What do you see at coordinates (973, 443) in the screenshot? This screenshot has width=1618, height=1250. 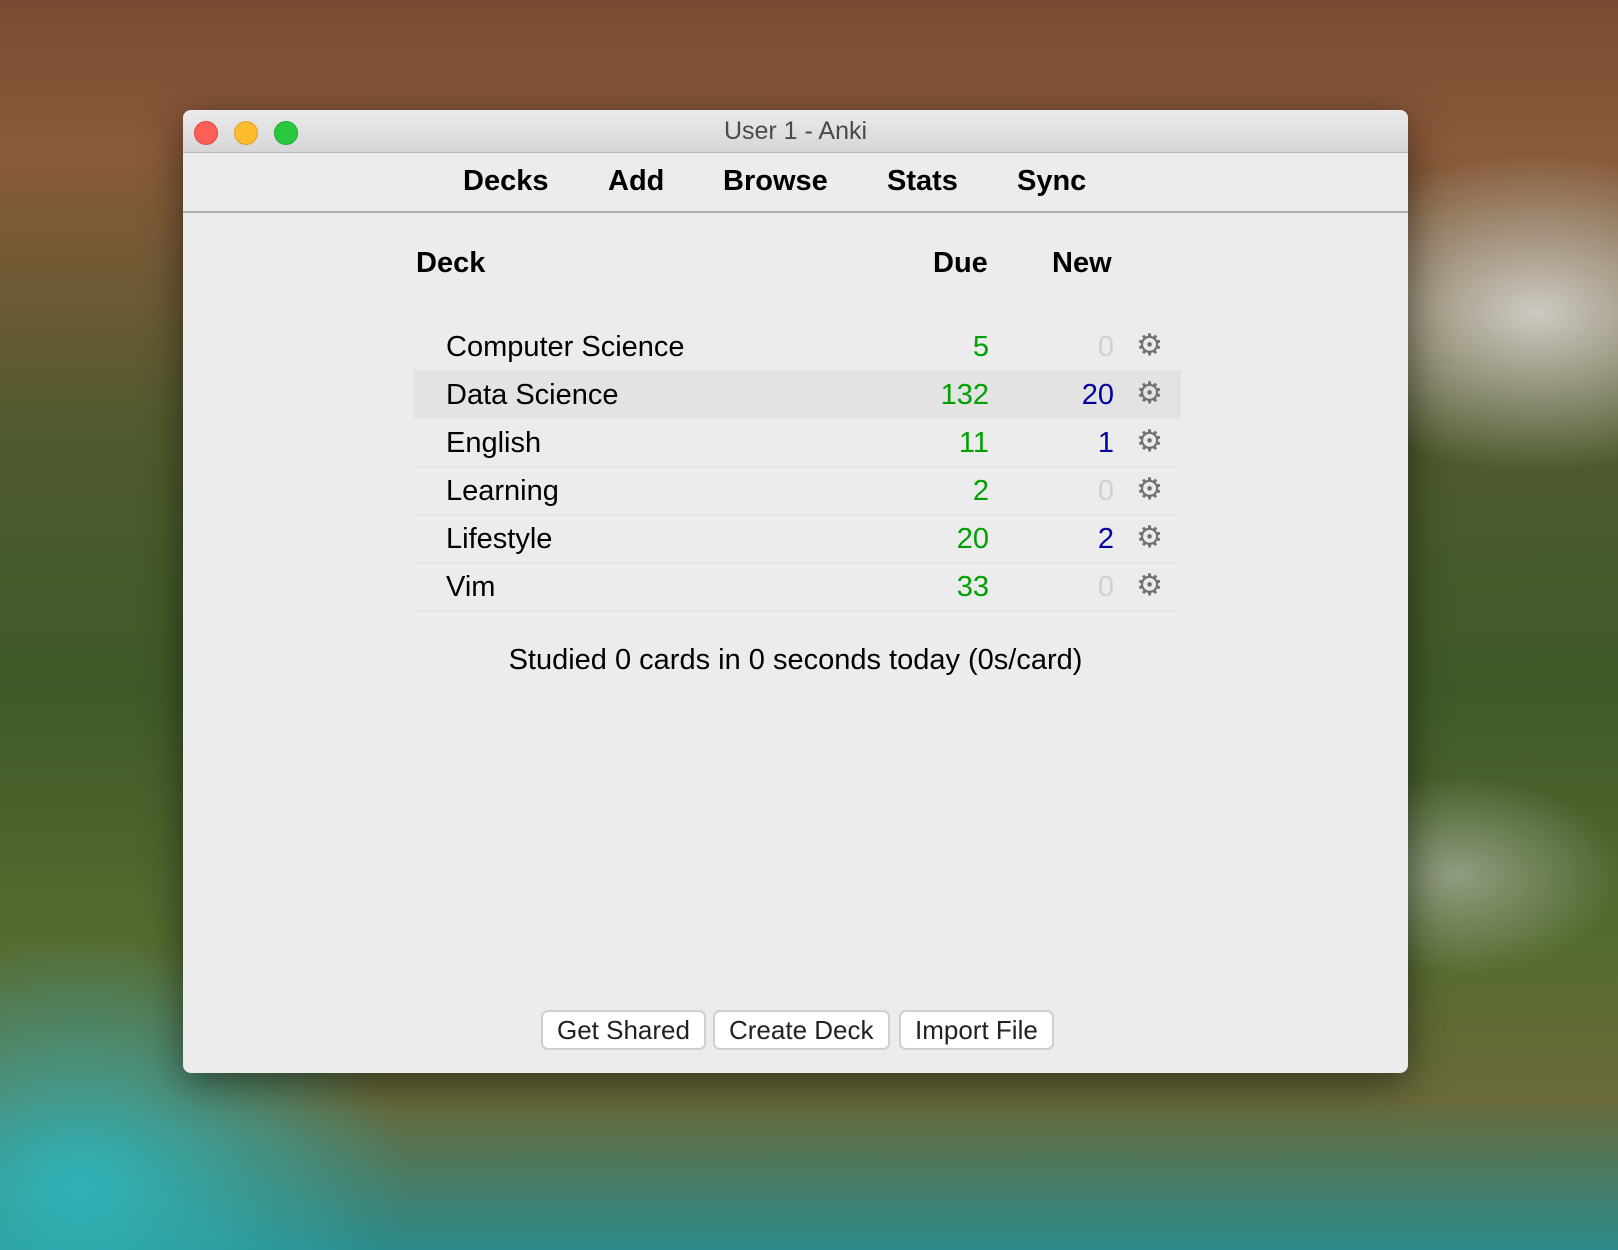 I see `due-count: 11` at bounding box center [973, 443].